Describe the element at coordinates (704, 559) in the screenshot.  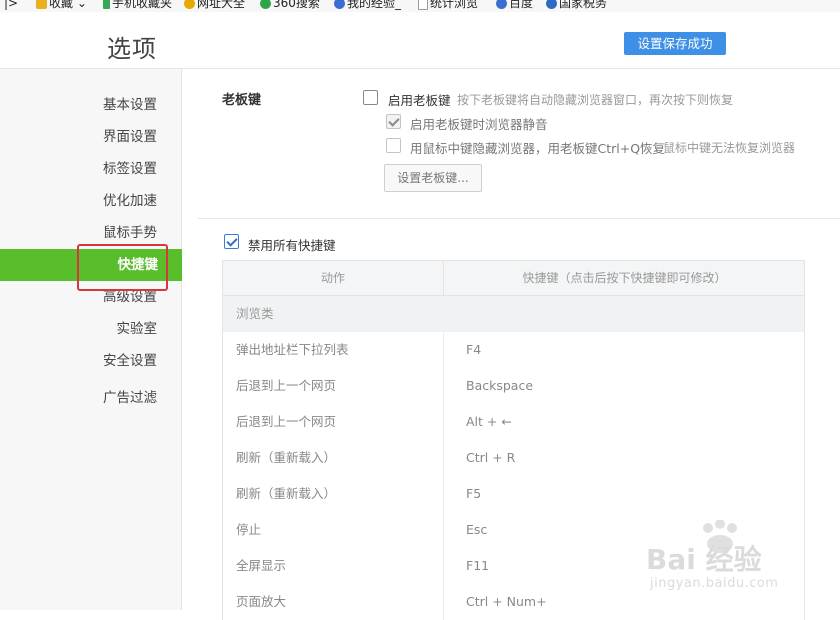
I see `watermark-brand: Bai 经验` at that location.